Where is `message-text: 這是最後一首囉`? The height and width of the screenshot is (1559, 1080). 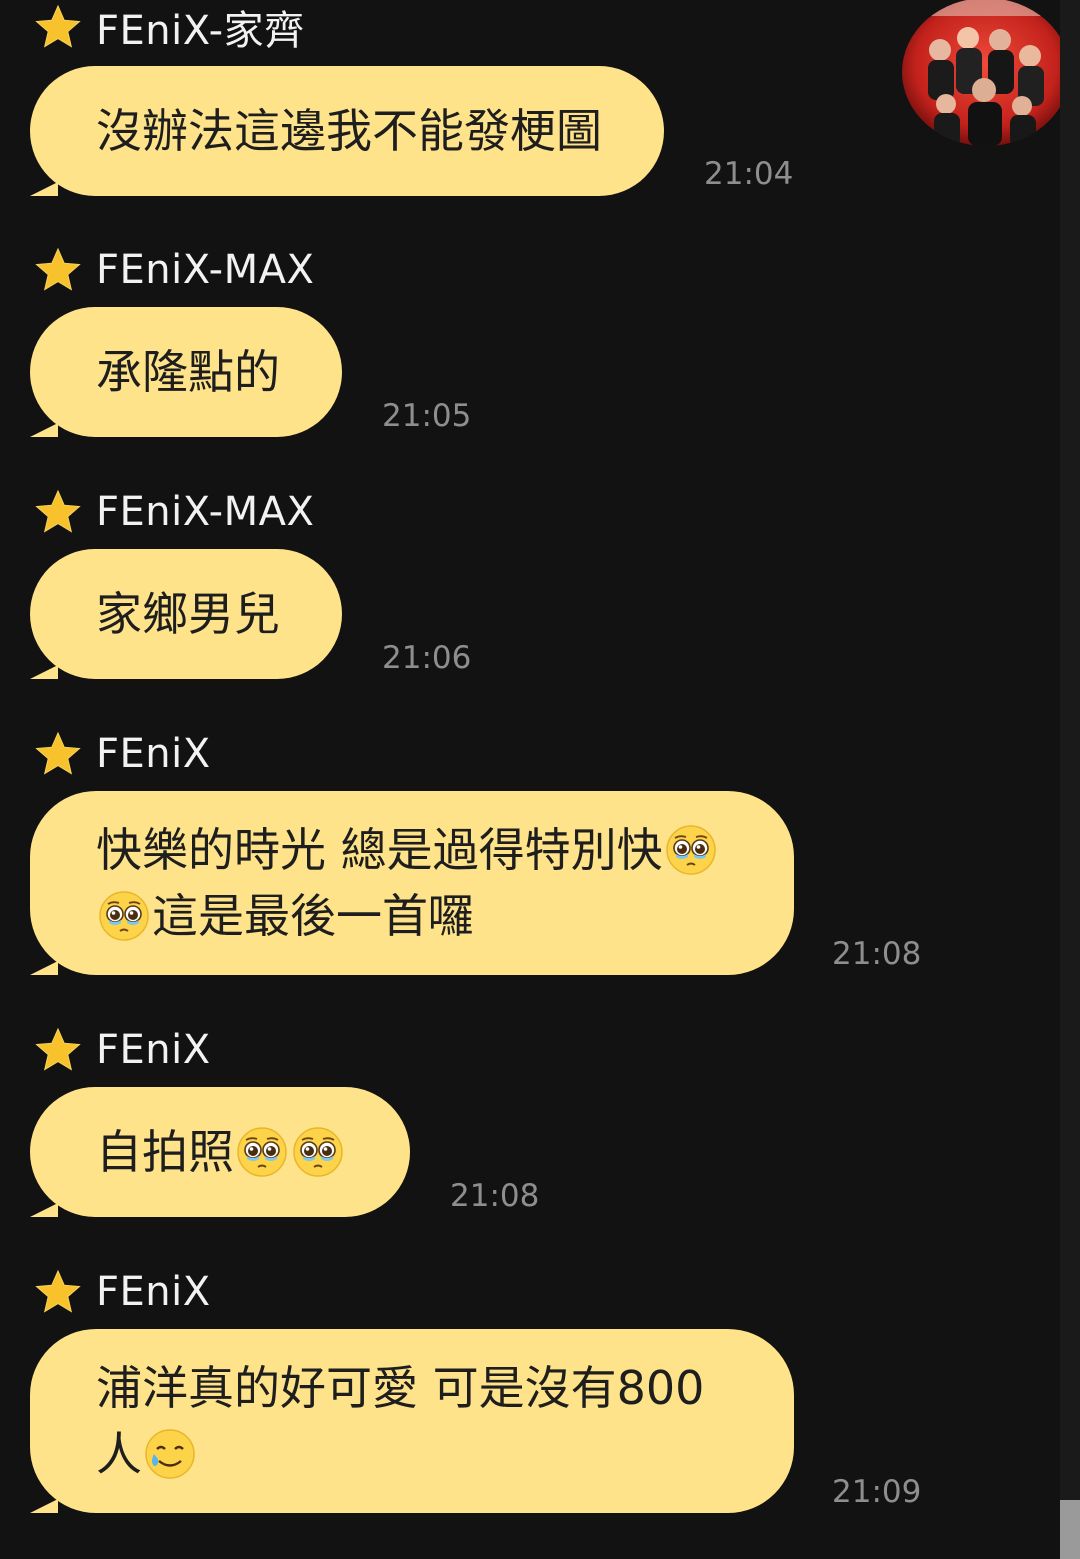
message-text: 這是最後一首囉 is located at coordinates (313, 916).